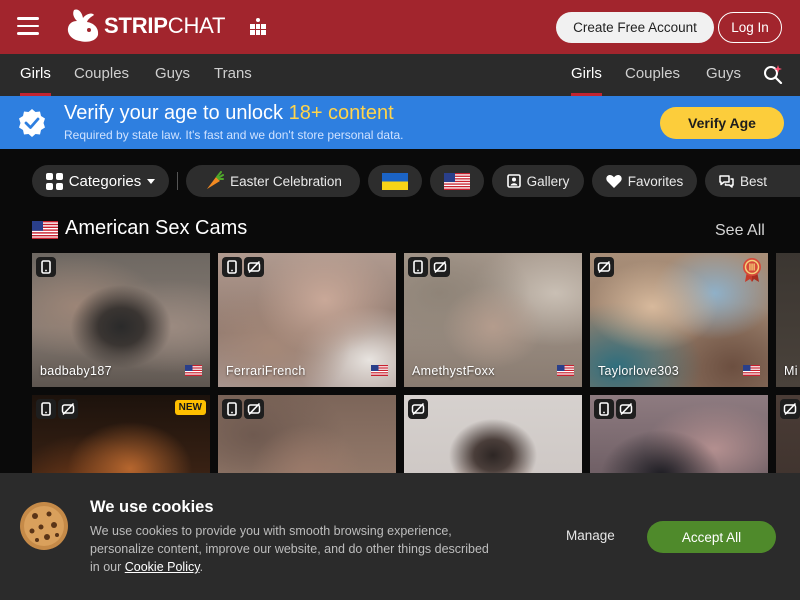 The height and width of the screenshot is (600, 800). Describe the element at coordinates (176, 113) in the screenshot. I see `verify-title-prefix: Verify your age to unlock` at that location.